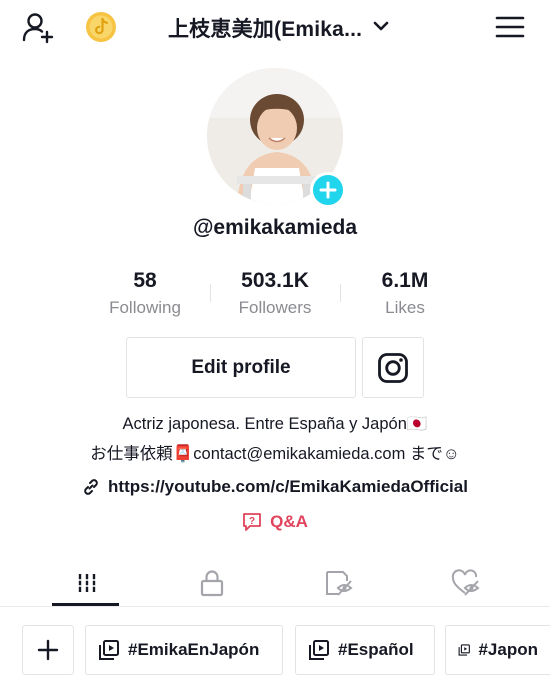 The height and width of the screenshot is (680, 550). I want to click on hamburger-menu-icon, so click(510, 27).